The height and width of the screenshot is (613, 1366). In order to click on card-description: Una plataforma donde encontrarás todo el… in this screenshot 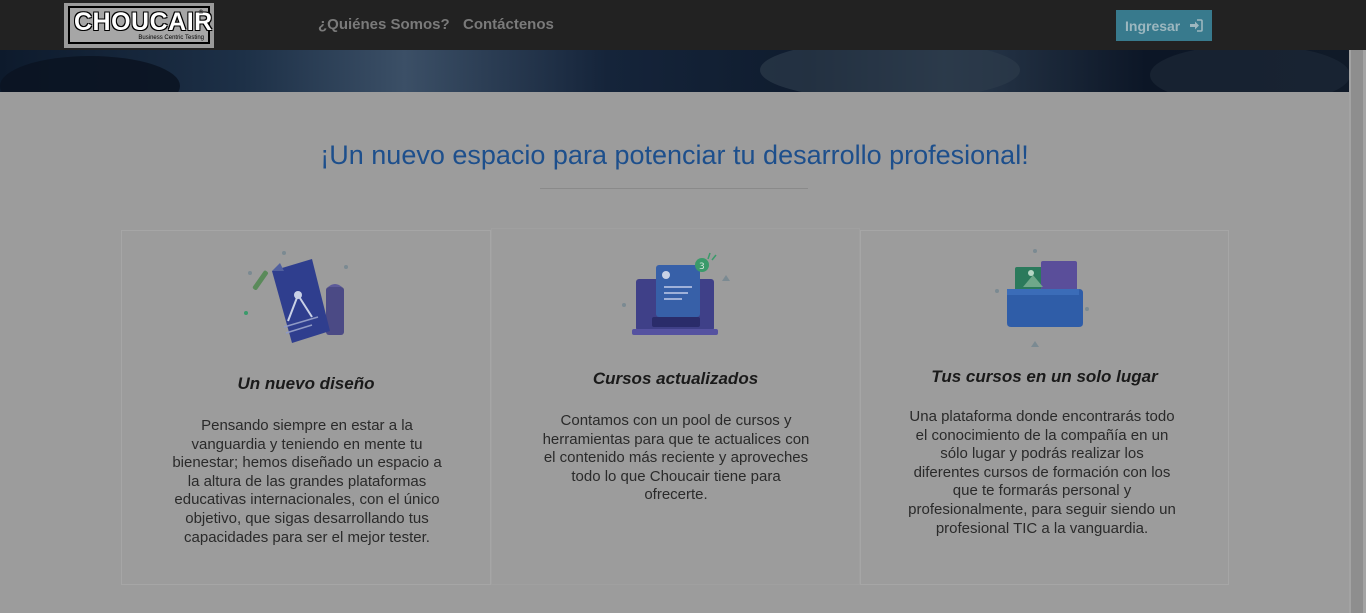, I will do `click(1042, 472)`.